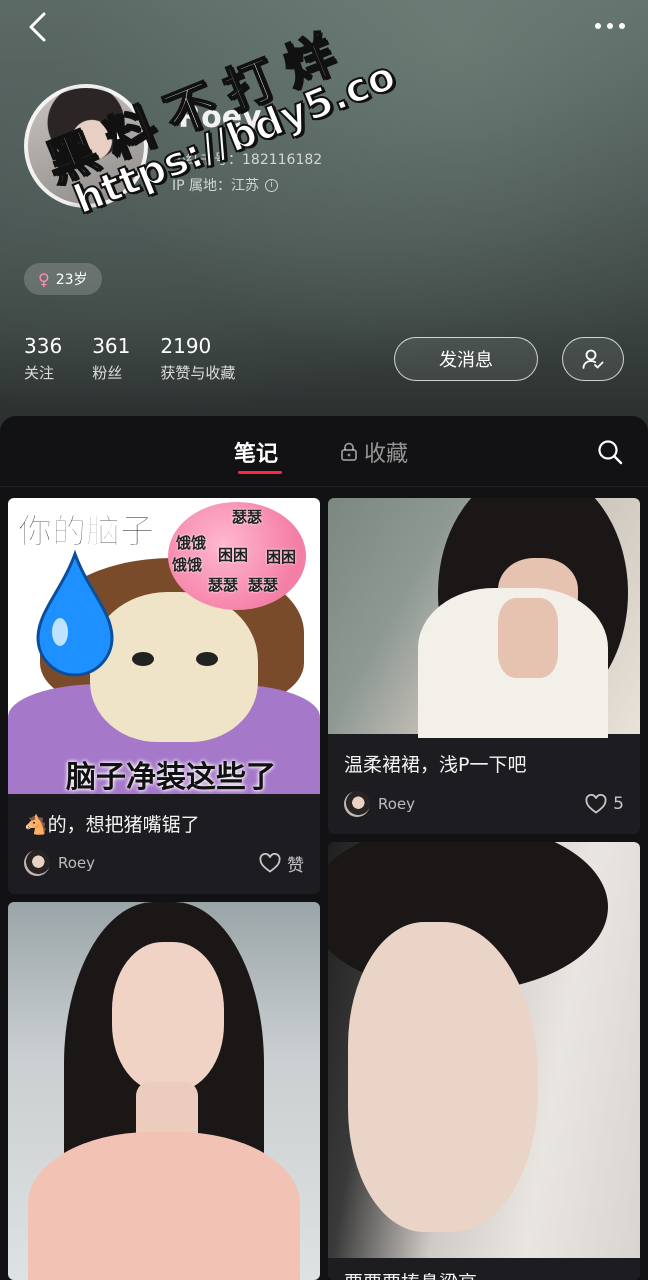 The height and width of the screenshot is (1280, 648). I want to click on tab-favorites-label: 收藏, so click(386, 454).